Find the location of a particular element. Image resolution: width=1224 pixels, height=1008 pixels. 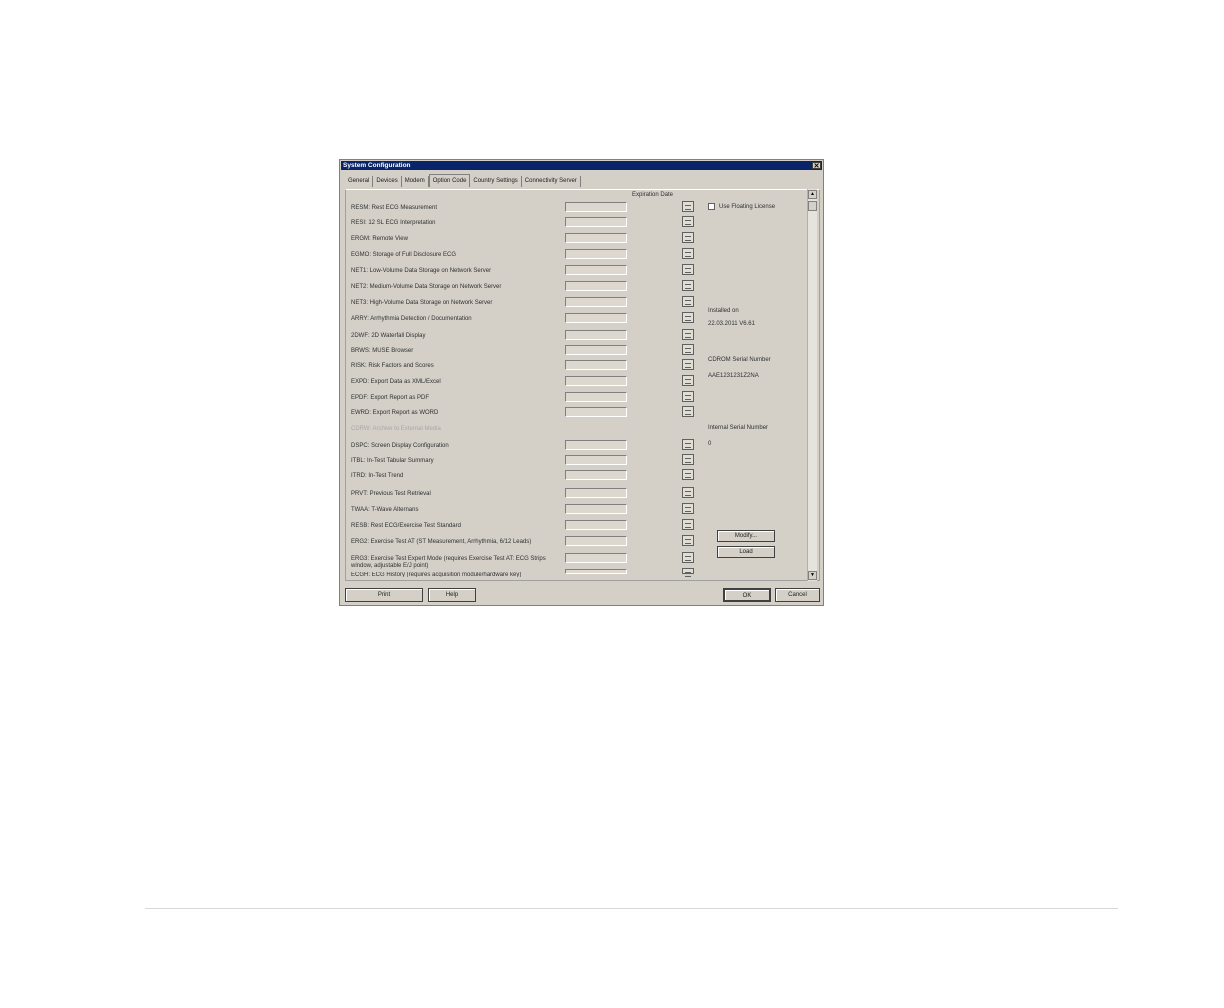

title-bar: System Configuration ✕ is located at coordinates (581, 165).